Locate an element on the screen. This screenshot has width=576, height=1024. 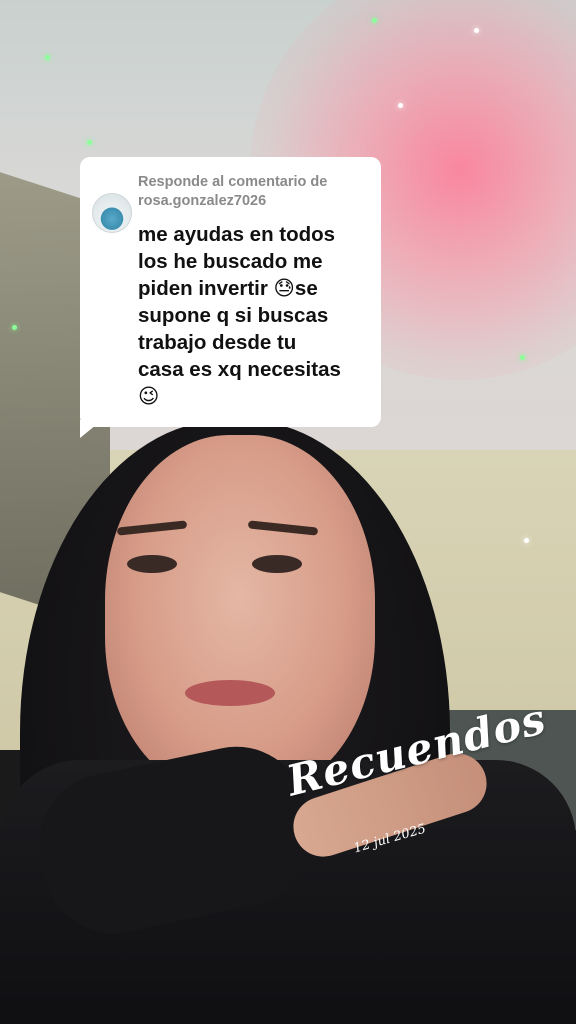
card-speech-tail is located at coordinates (91, 429).